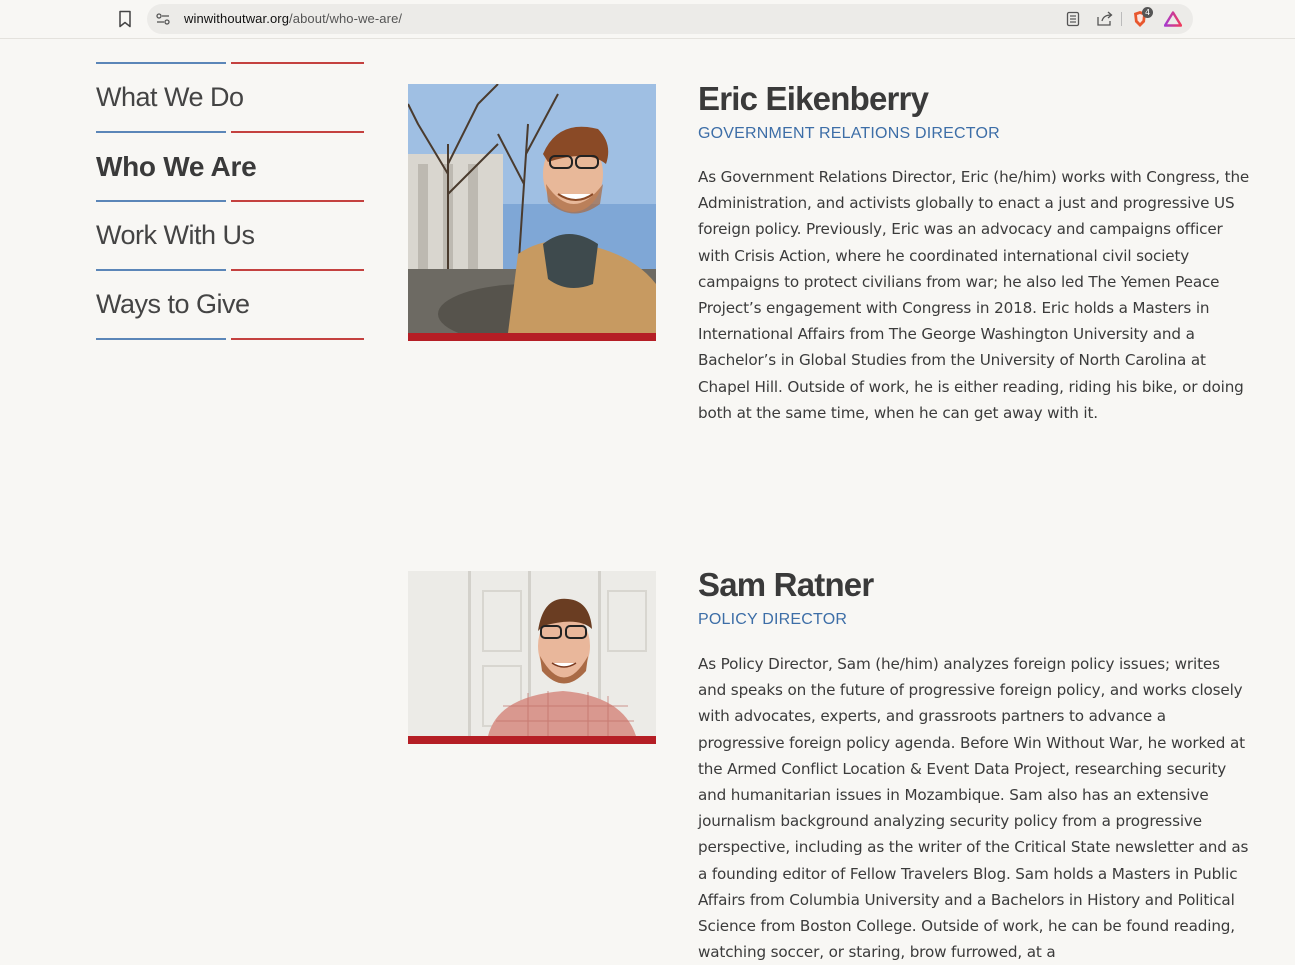 This screenshot has width=1295, height=965. What do you see at coordinates (1105, 19) in the screenshot?
I see `share-icon` at bounding box center [1105, 19].